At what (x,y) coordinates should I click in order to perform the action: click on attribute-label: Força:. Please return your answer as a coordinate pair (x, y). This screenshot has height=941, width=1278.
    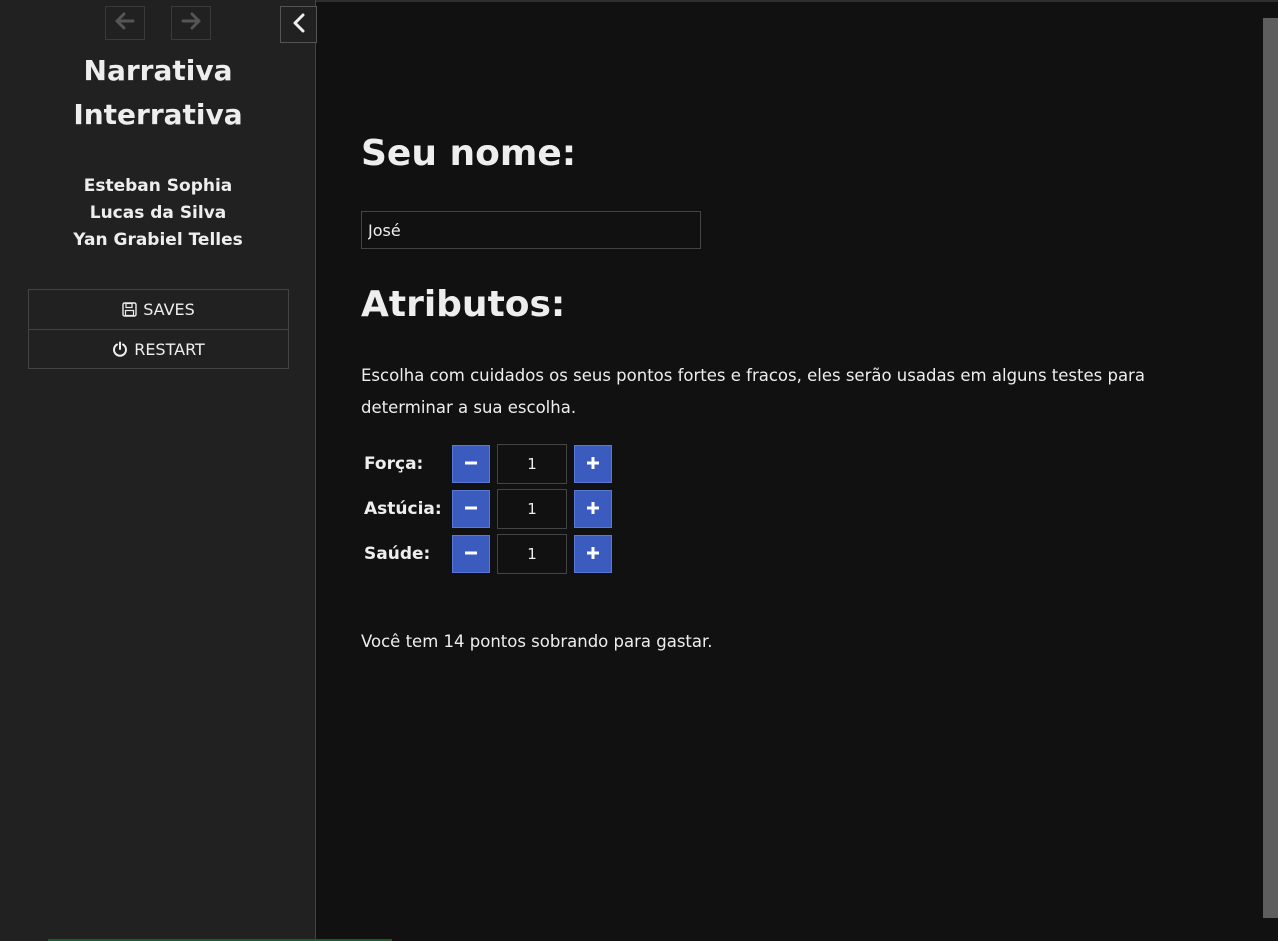
    Looking at the image, I should click on (394, 464).